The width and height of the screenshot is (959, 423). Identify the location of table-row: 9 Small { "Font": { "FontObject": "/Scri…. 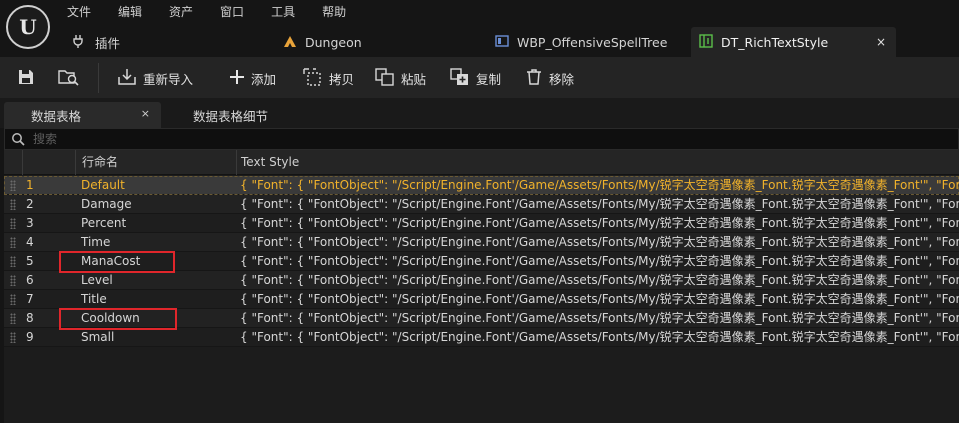
(481, 337).